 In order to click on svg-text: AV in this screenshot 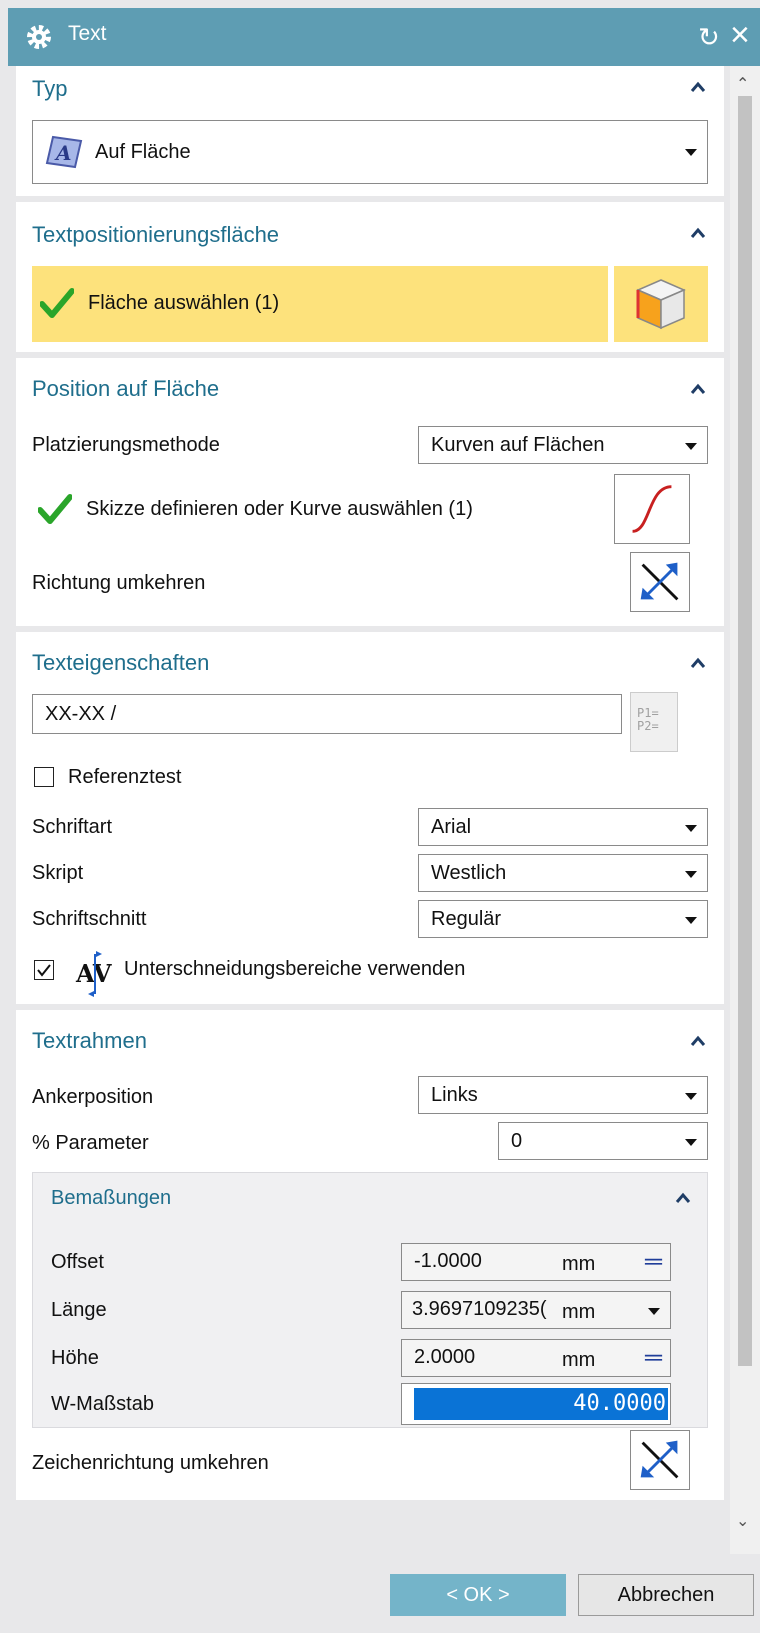, I will do `click(93, 973)`.